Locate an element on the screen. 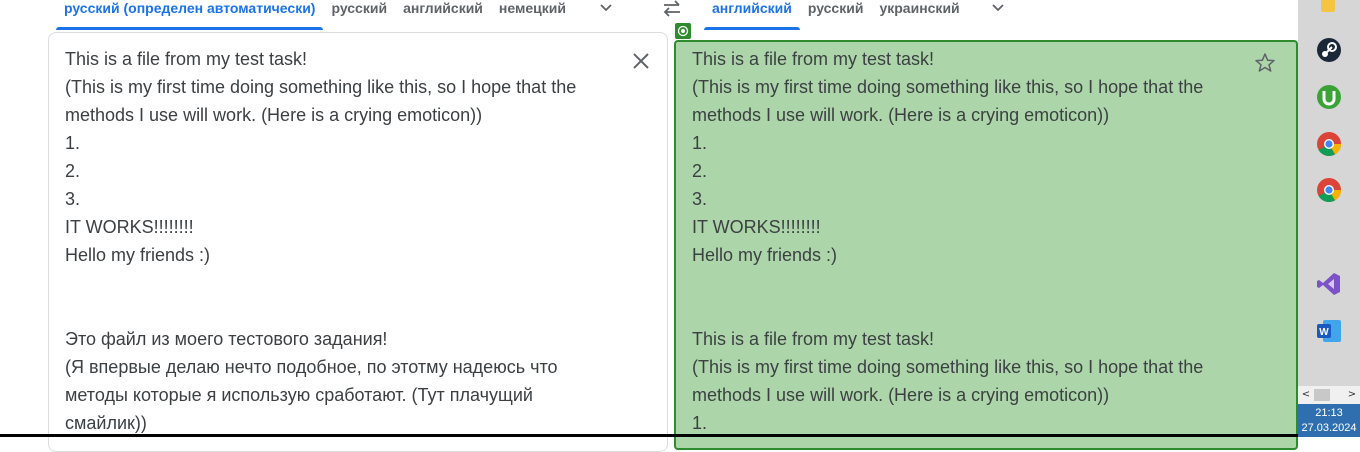  clear-source-button is located at coordinates (641, 61).